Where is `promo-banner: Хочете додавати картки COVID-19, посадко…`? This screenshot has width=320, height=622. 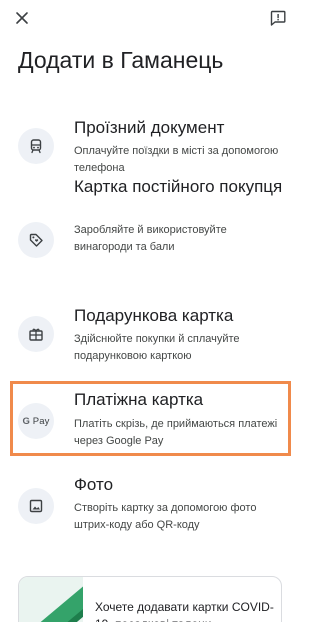
promo-banner: Хочете додавати картки COVID-19, посадко… is located at coordinates (150, 599).